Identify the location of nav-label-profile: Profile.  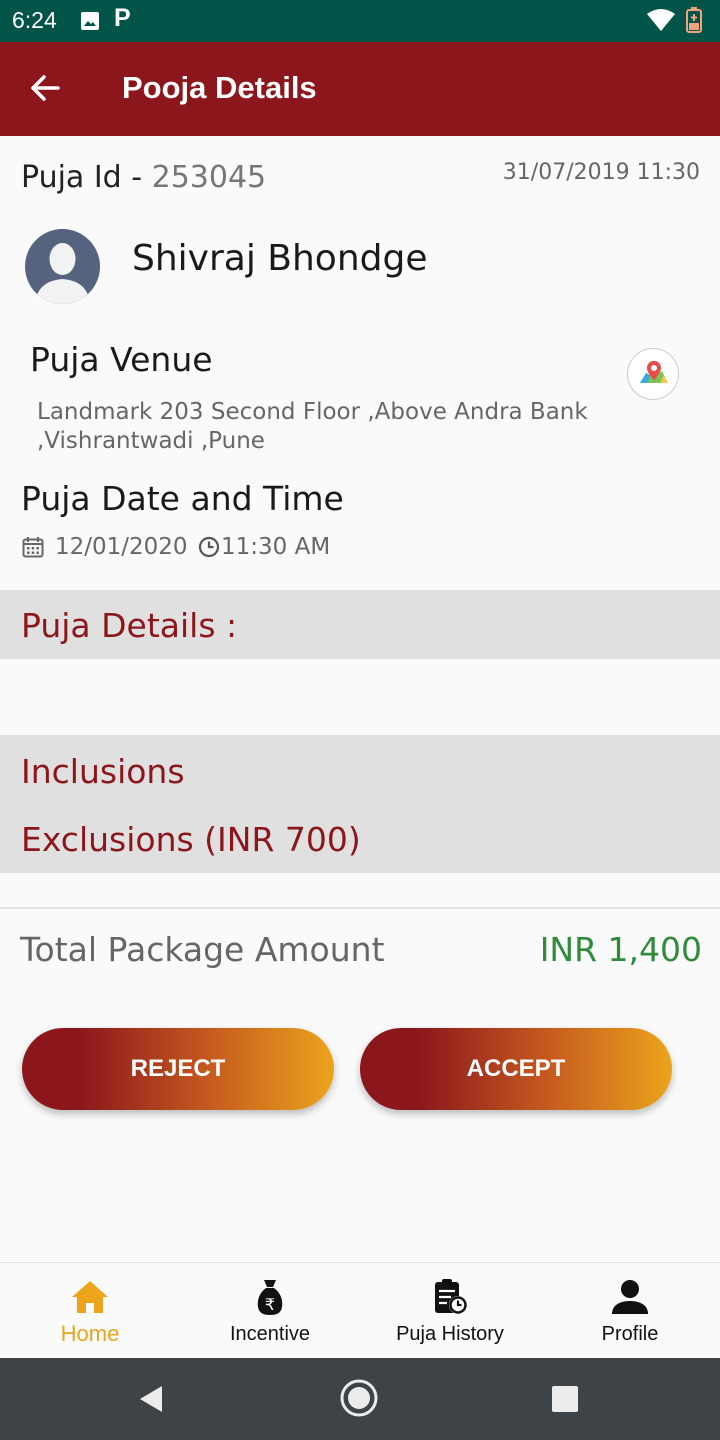
(630, 1334).